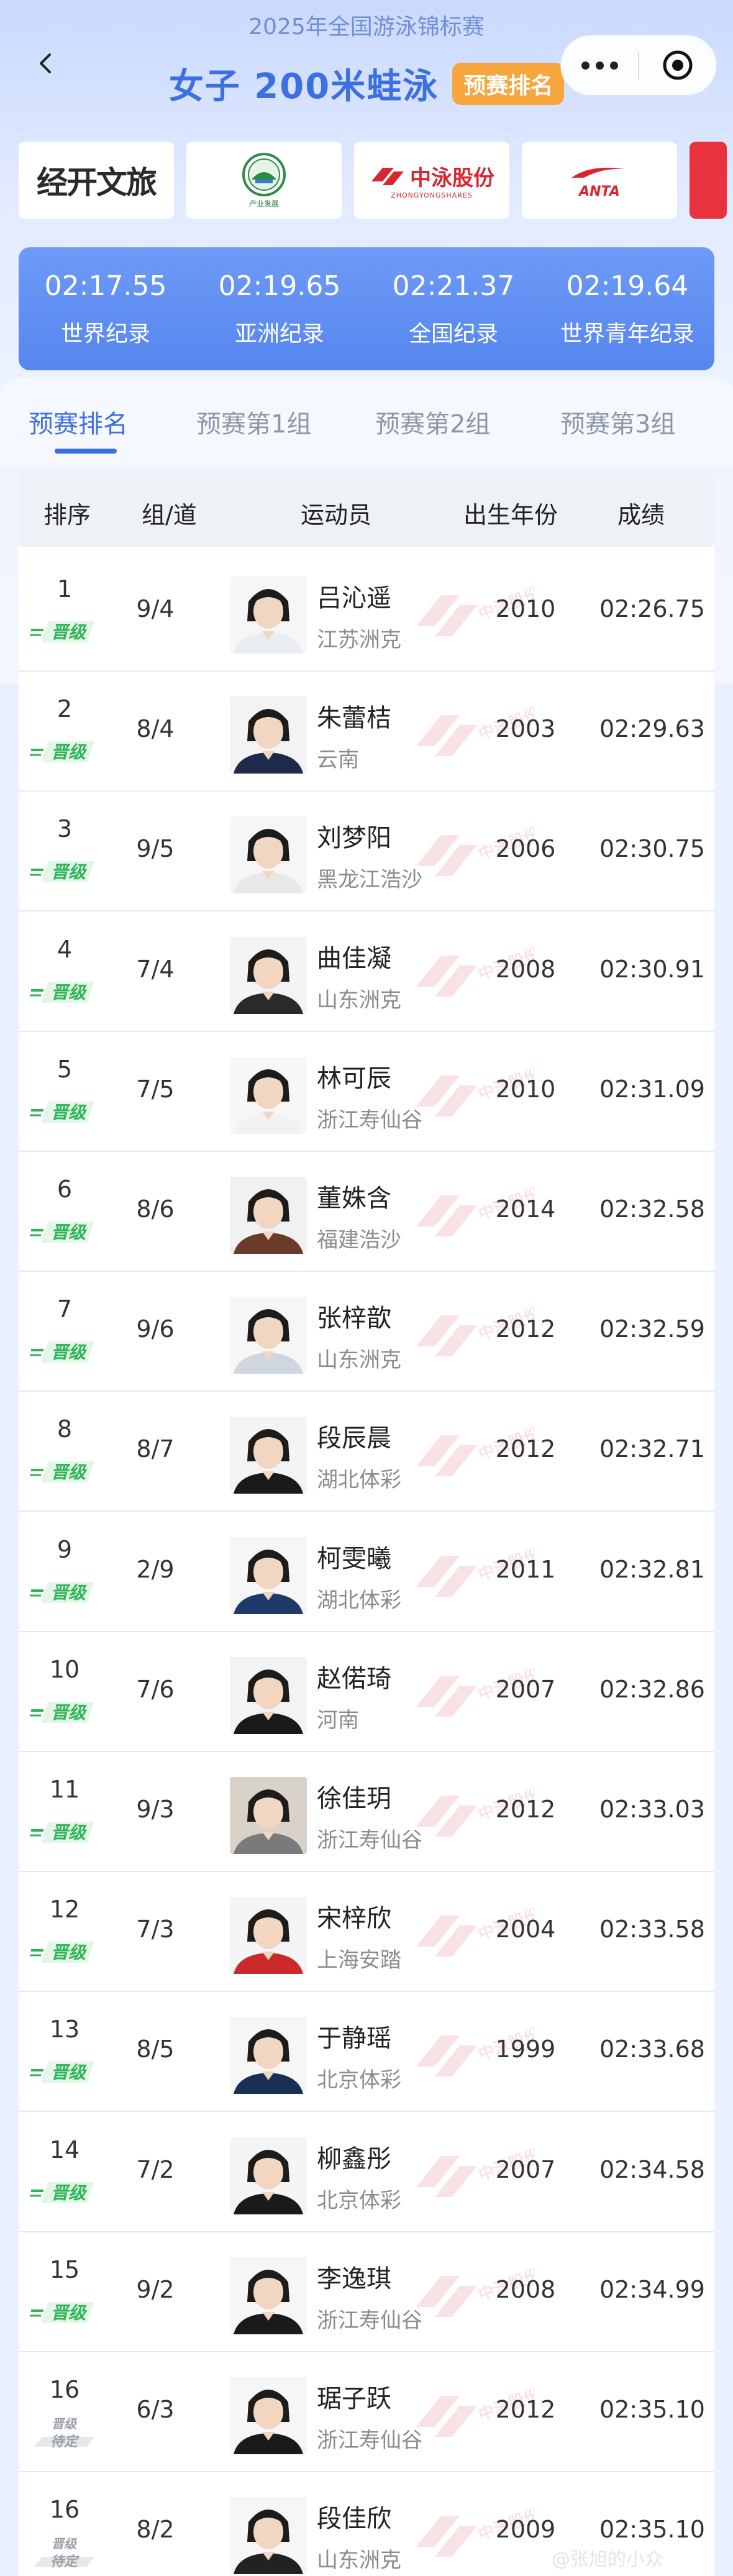  I want to click on result-time: 02:32.86, so click(652, 1689).